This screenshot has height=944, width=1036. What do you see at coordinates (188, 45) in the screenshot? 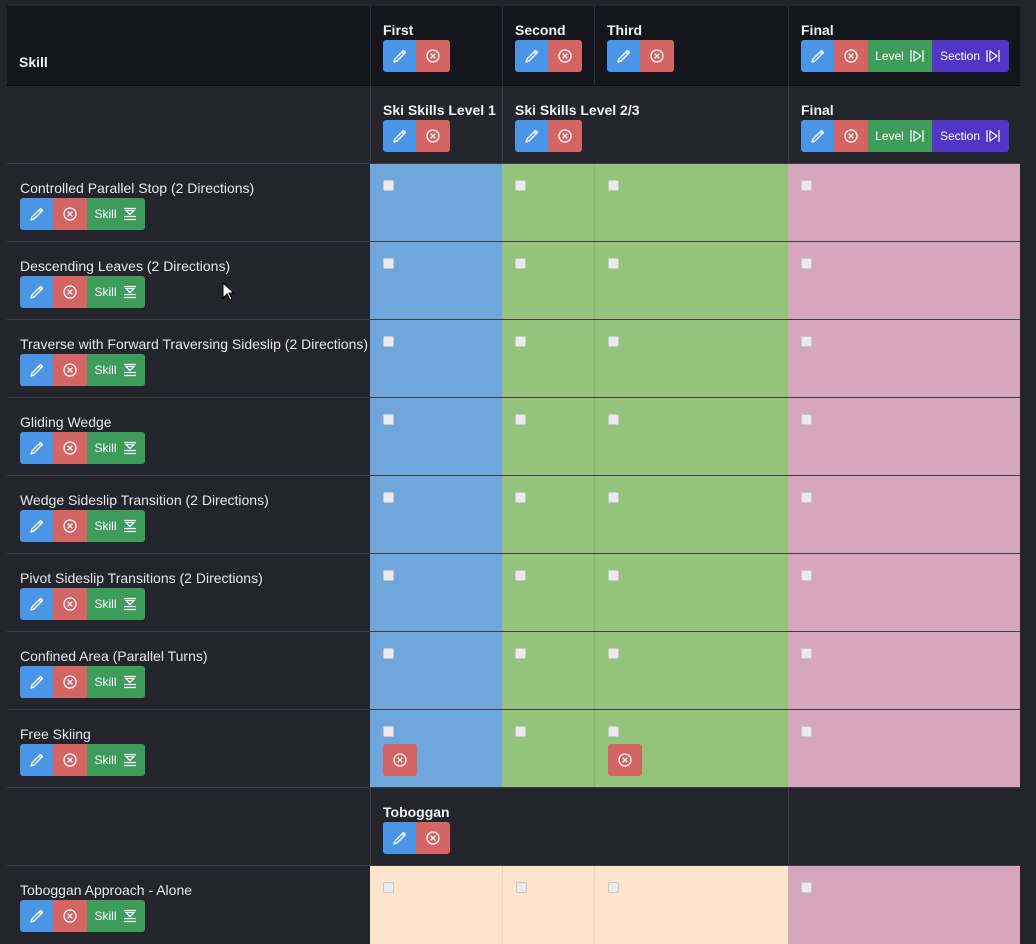
I see `skill-column-header: Skill` at bounding box center [188, 45].